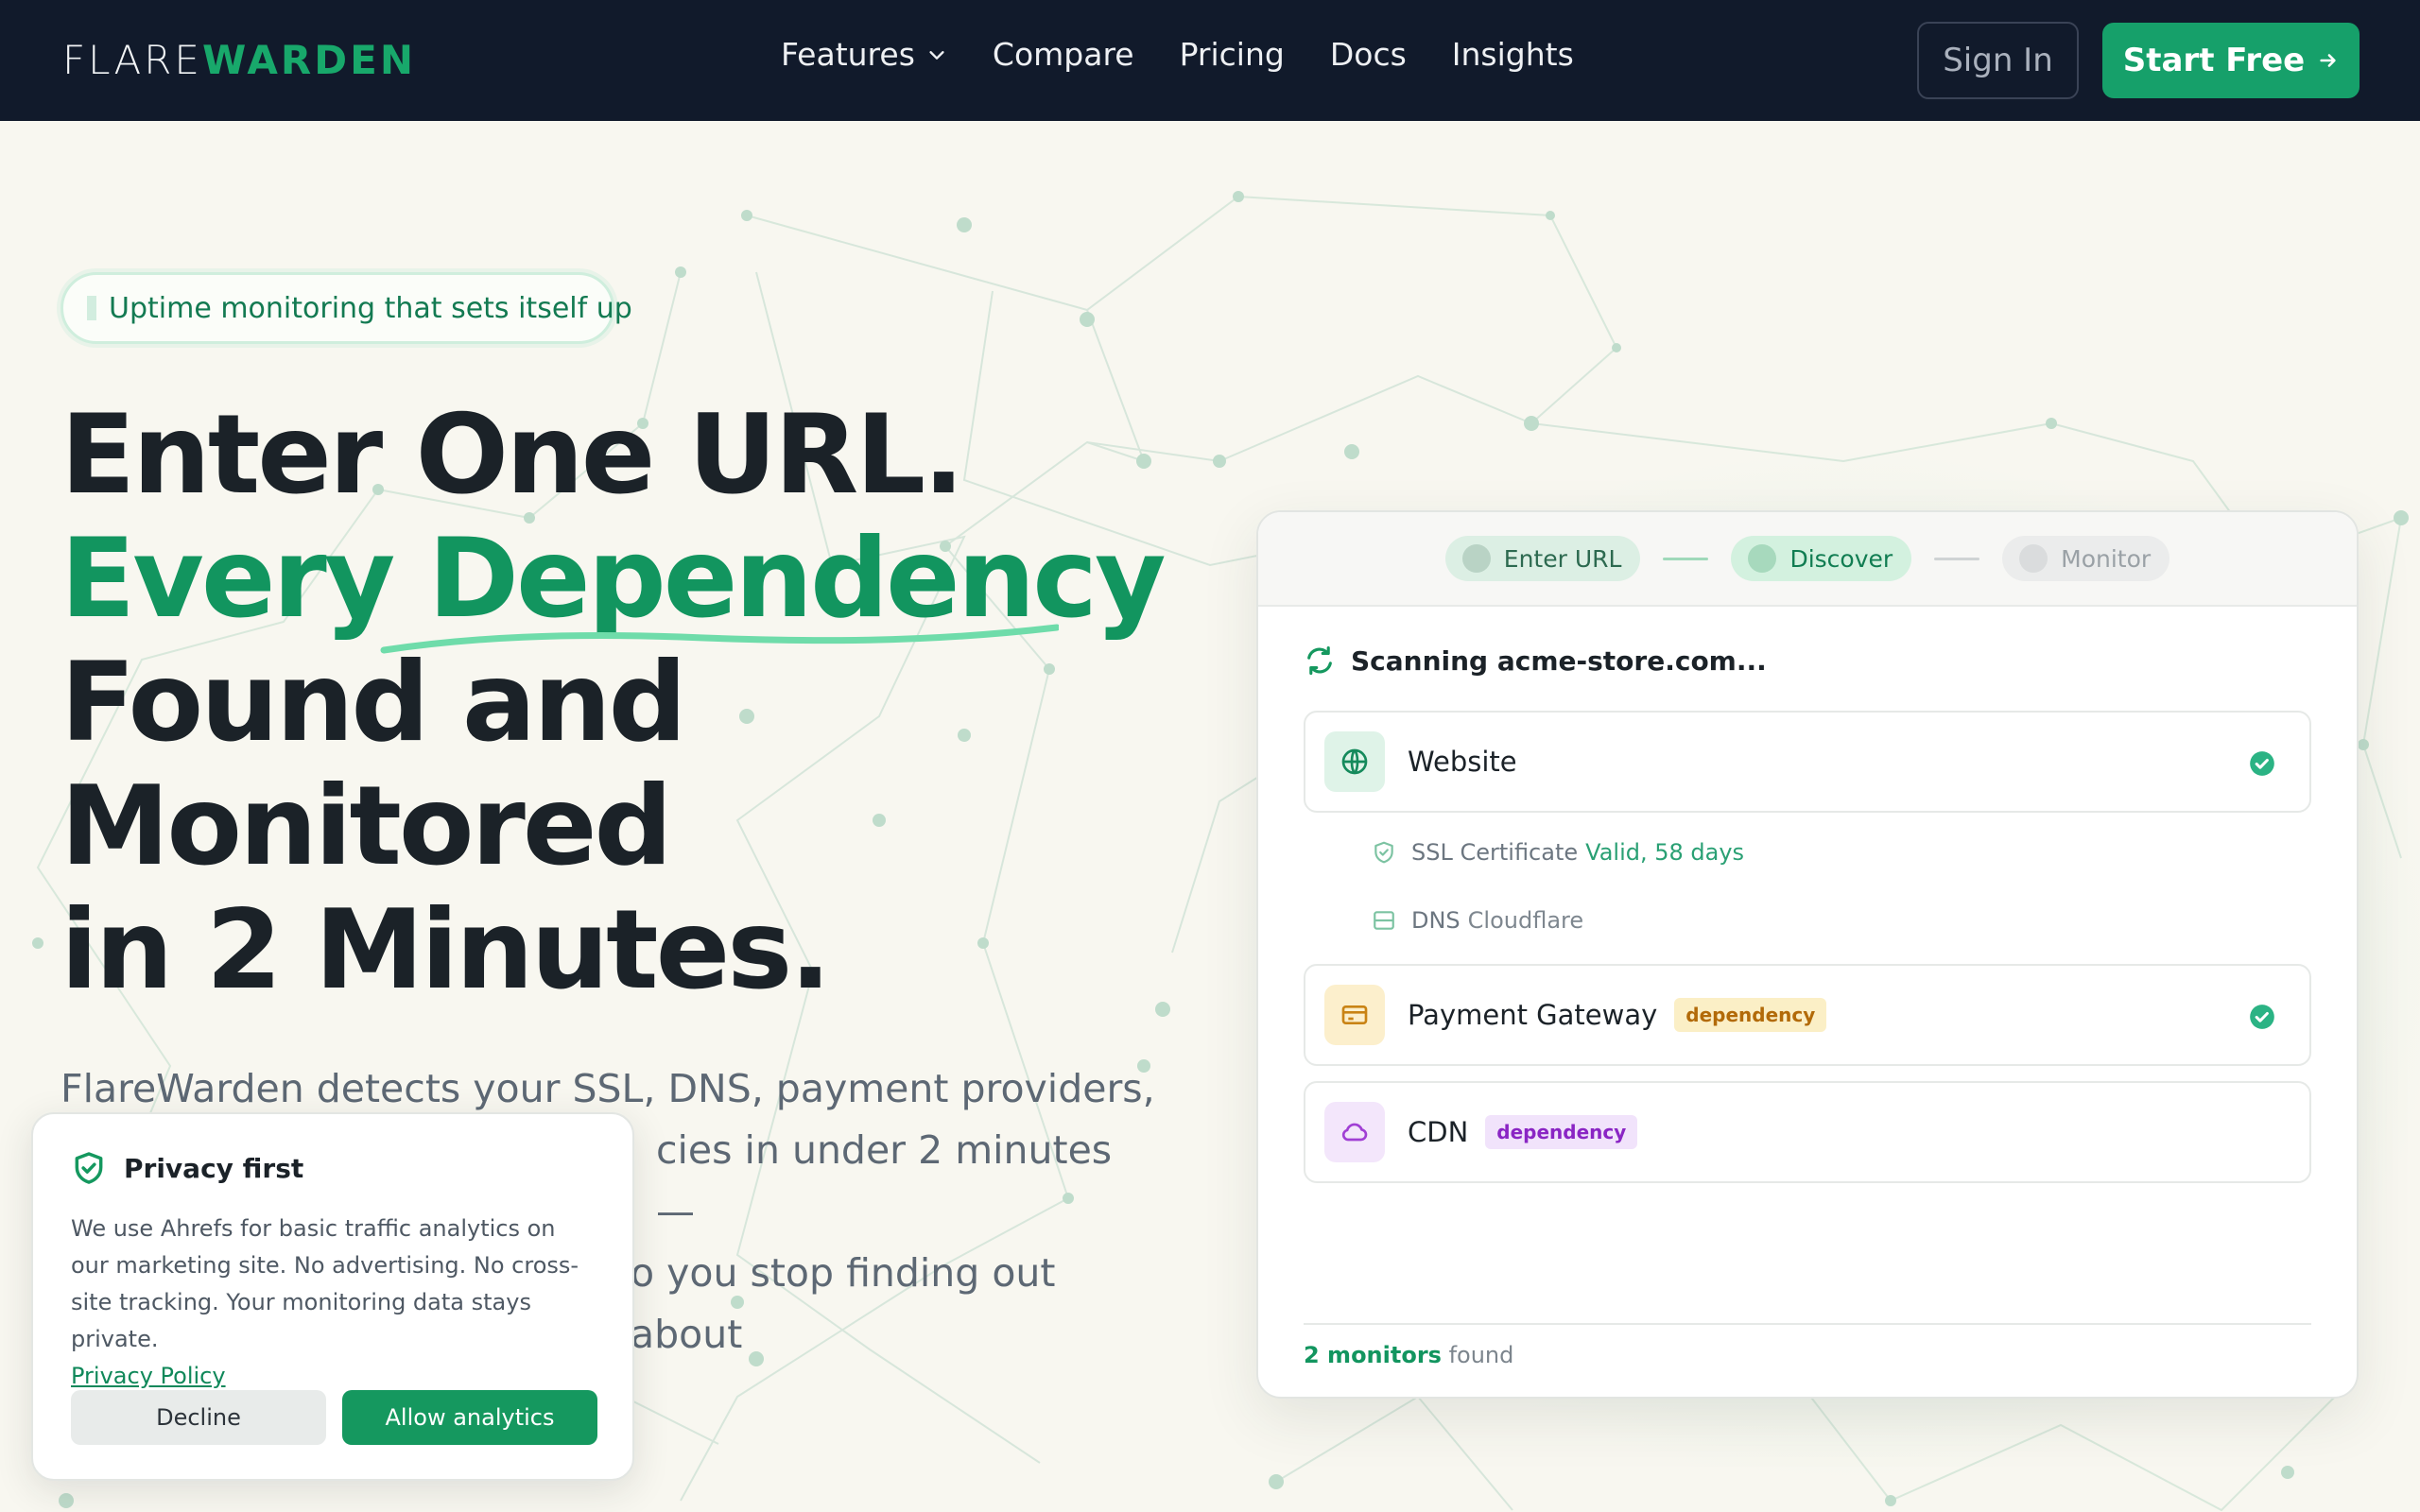 The image size is (2420, 1512). I want to click on monitor-item-name: CDN, so click(1438, 1132).